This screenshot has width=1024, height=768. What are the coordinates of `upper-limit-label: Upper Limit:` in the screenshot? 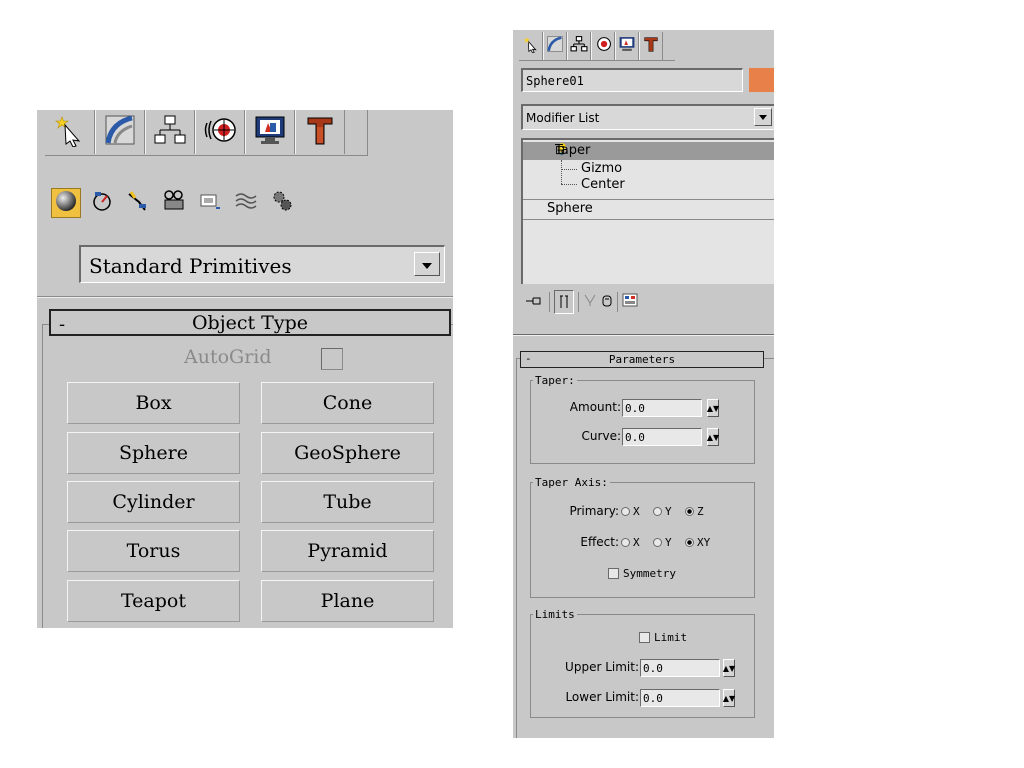 It's located at (602, 667).